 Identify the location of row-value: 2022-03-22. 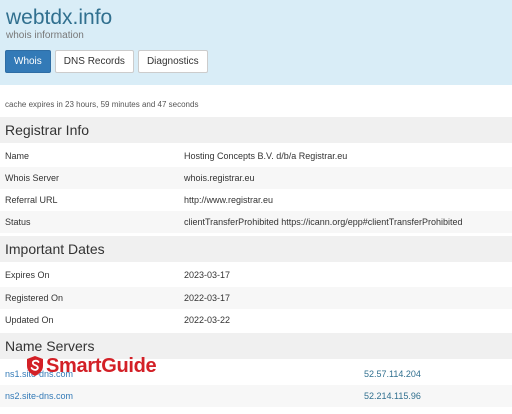
(207, 320).